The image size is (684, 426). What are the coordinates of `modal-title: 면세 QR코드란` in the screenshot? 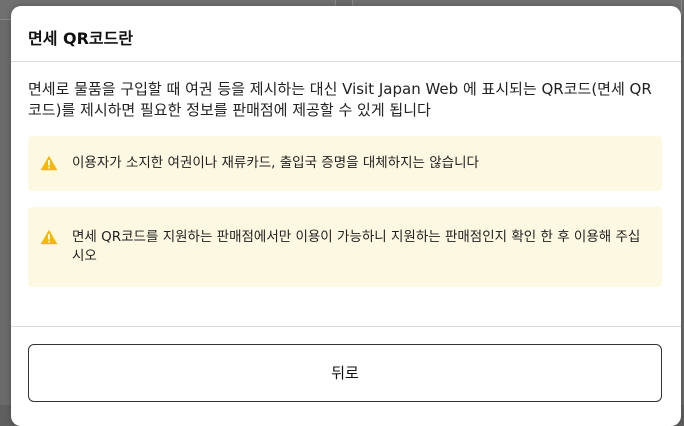 It's located at (81, 38).